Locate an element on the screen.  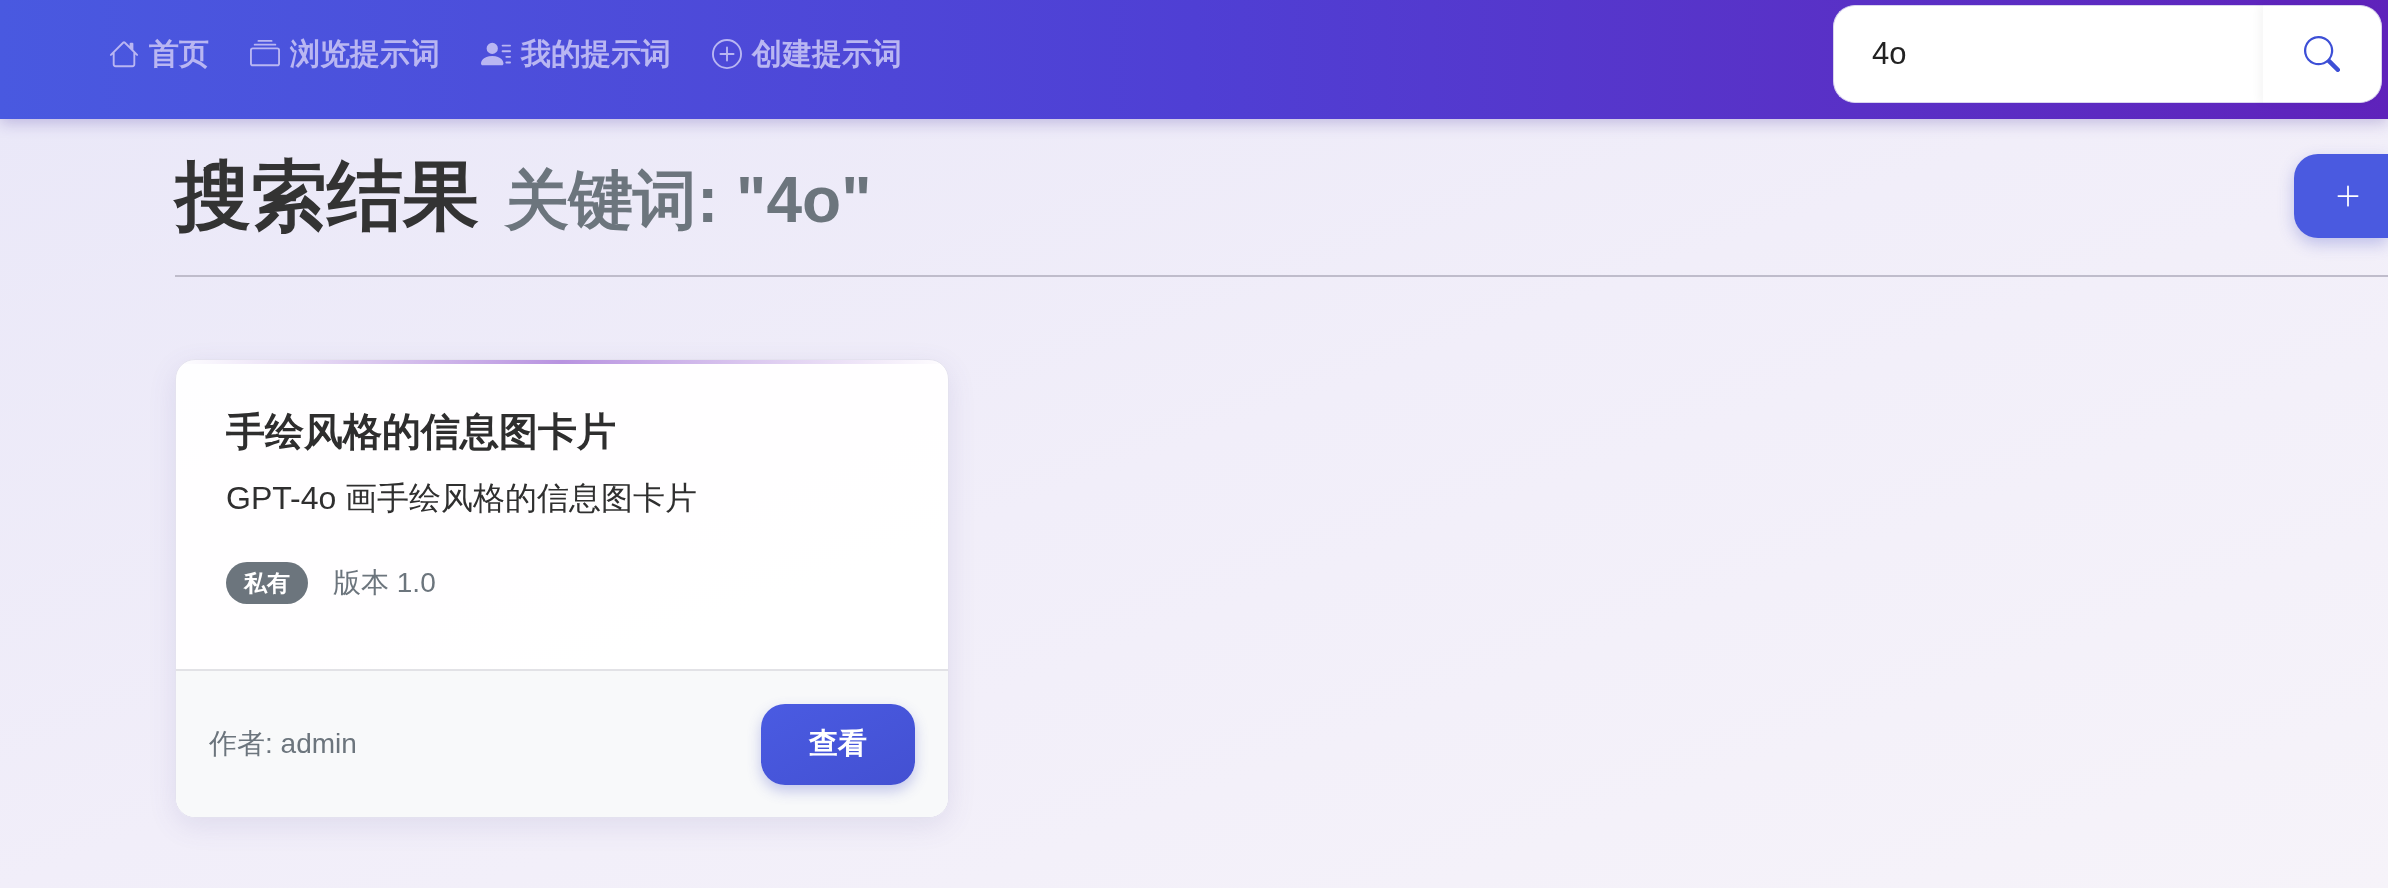
nav-link: 创建提示词 is located at coordinates (807, 54).